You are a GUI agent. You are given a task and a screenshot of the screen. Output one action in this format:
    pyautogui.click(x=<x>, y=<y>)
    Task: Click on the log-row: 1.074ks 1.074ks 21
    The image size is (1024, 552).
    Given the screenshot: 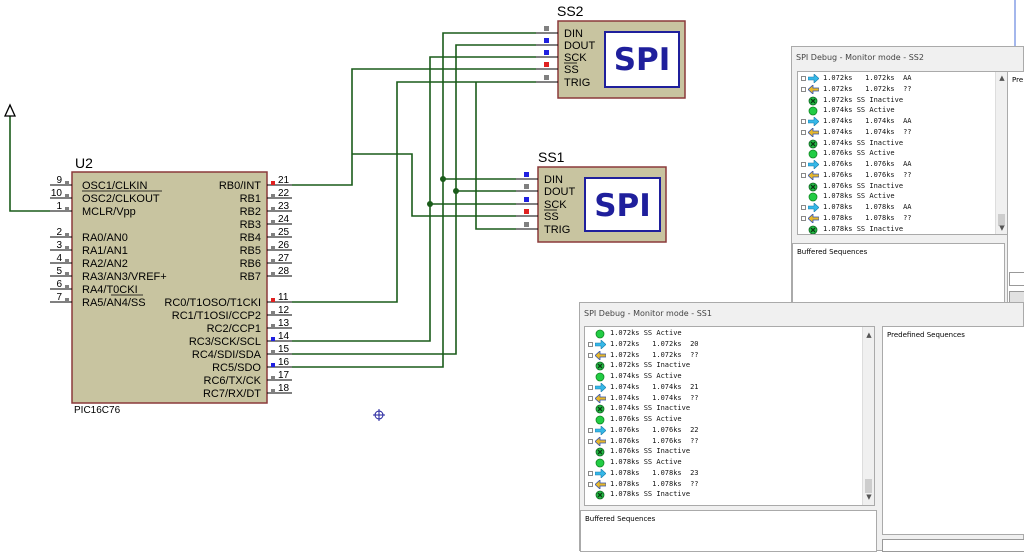 What is the action you would take?
    pyautogui.click(x=724, y=387)
    